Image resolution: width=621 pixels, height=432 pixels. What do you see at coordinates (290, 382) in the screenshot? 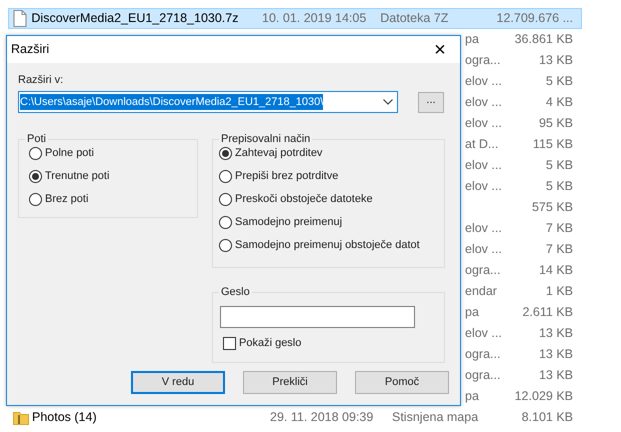
I see `dialog-button: Prekliči` at bounding box center [290, 382].